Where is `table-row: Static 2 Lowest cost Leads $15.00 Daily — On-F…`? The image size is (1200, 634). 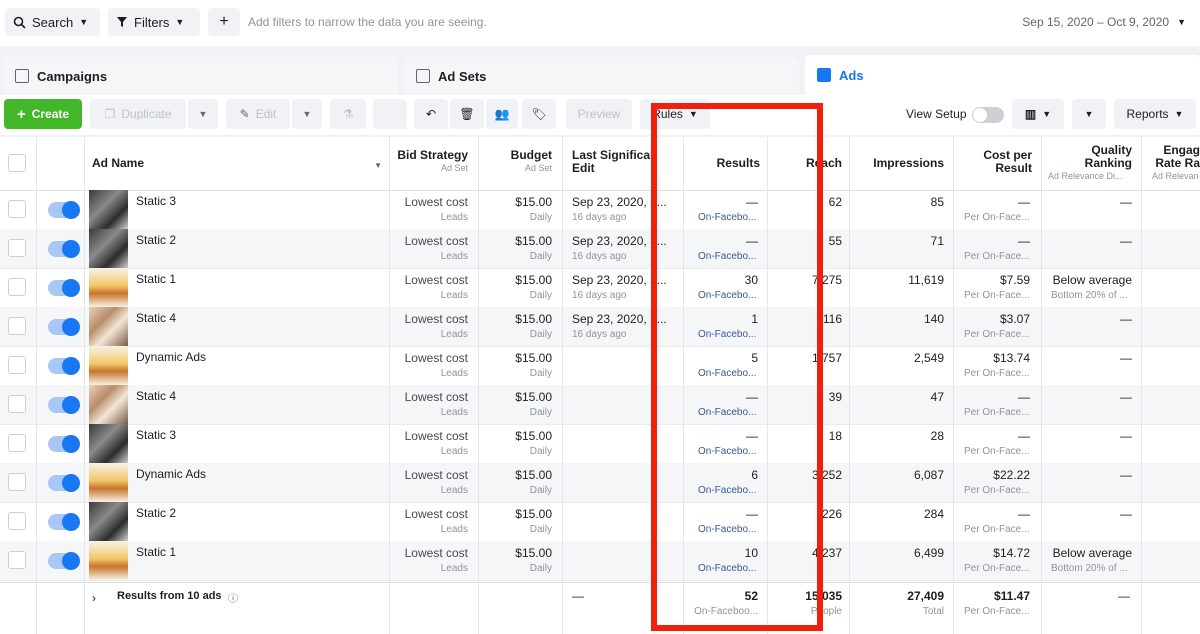 table-row: Static 2 Lowest cost Leads $15.00 Daily — On-F… is located at coordinates (600, 522).